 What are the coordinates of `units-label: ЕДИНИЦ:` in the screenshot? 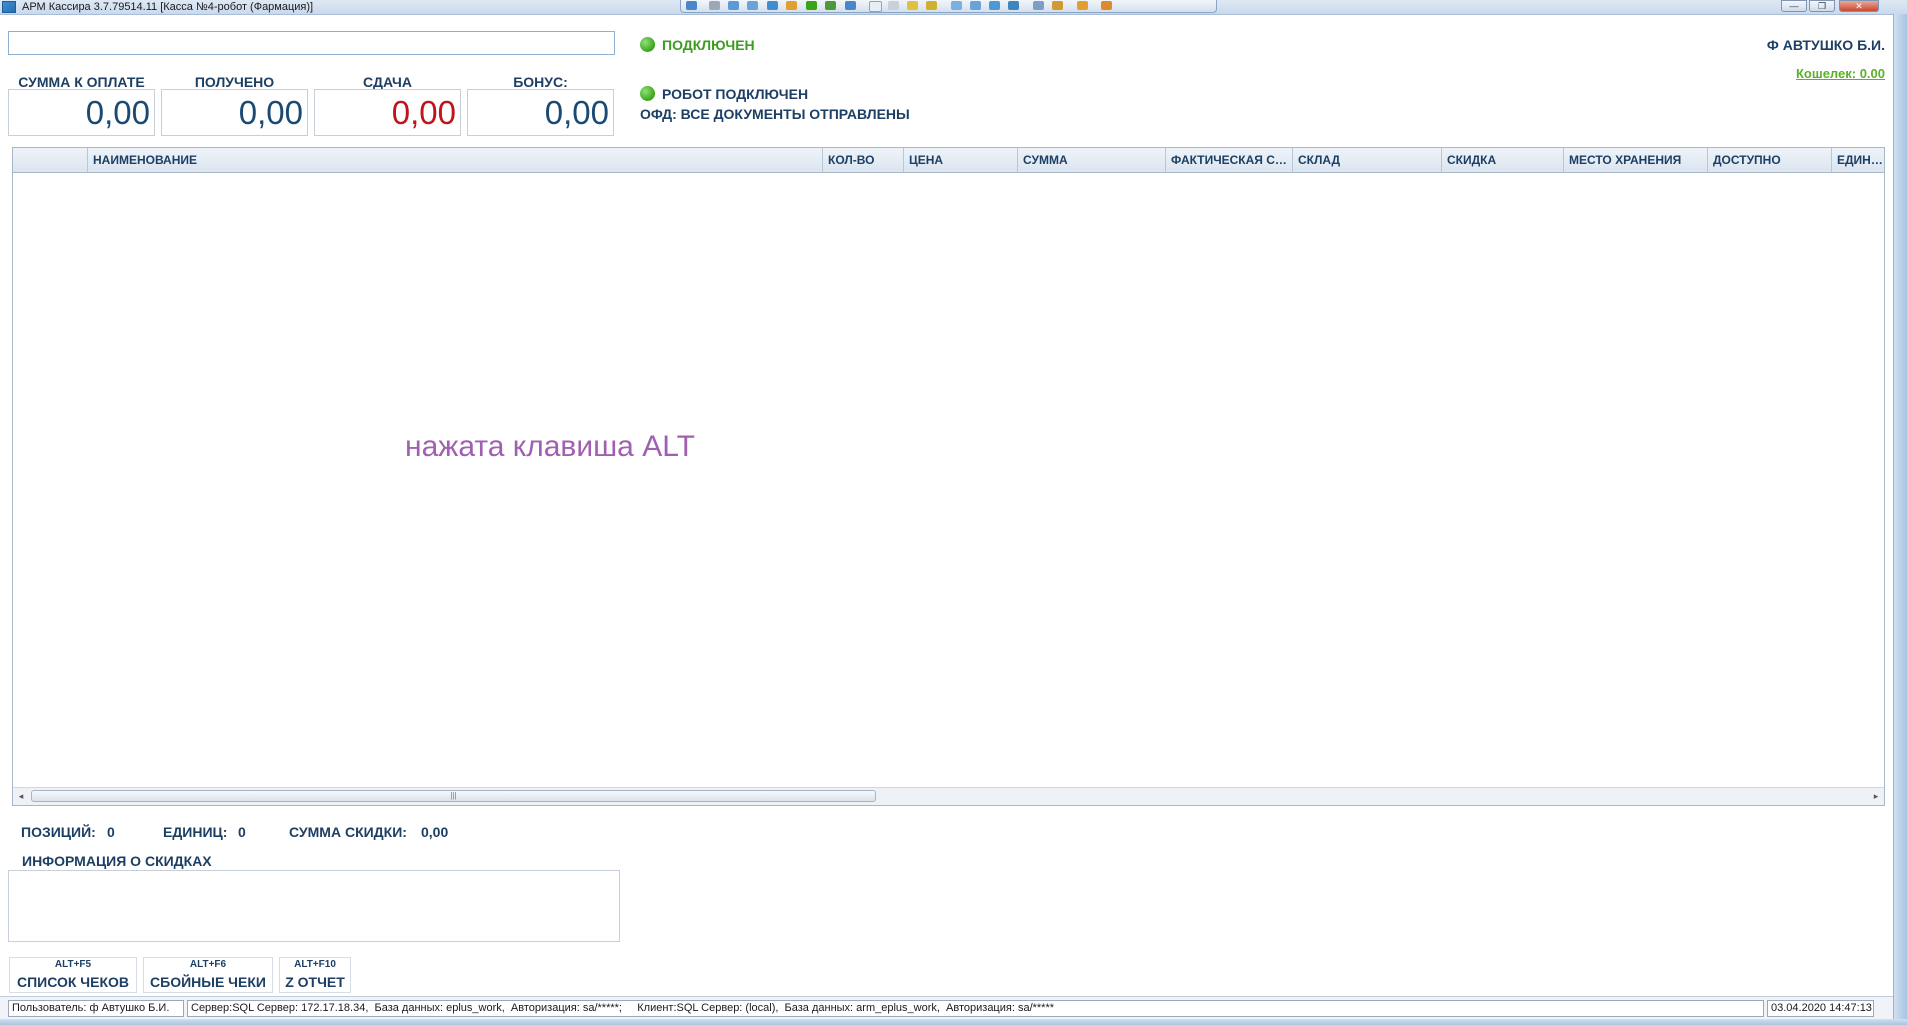 It's located at (195, 832).